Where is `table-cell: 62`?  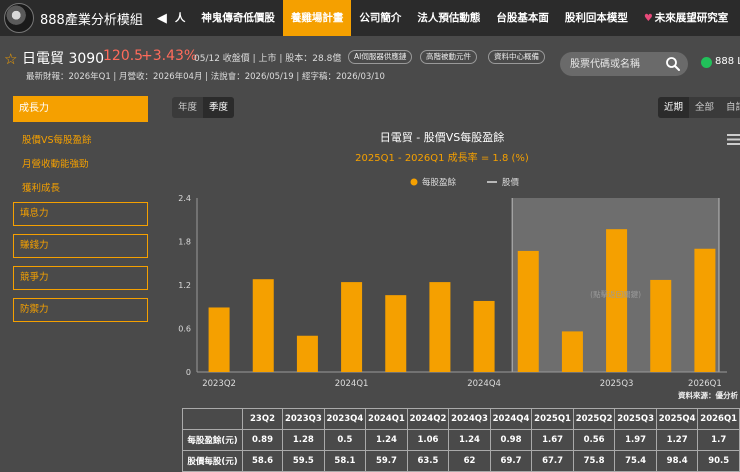
table-cell: 62 is located at coordinates (469, 461).